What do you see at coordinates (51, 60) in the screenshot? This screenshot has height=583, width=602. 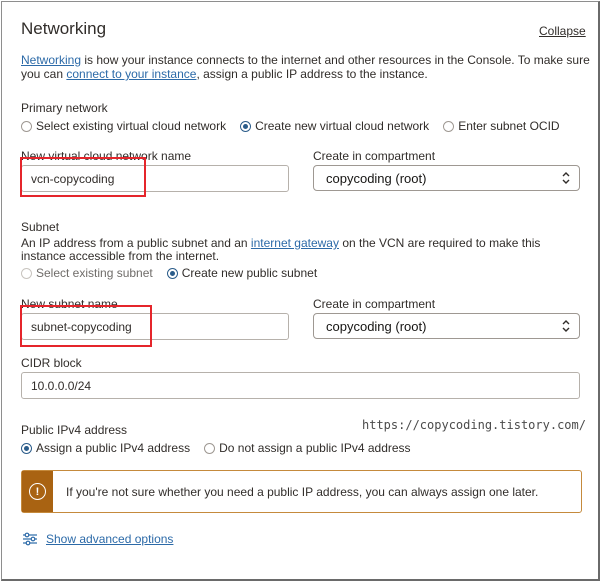 I see `networking-doc-link: Networking` at bounding box center [51, 60].